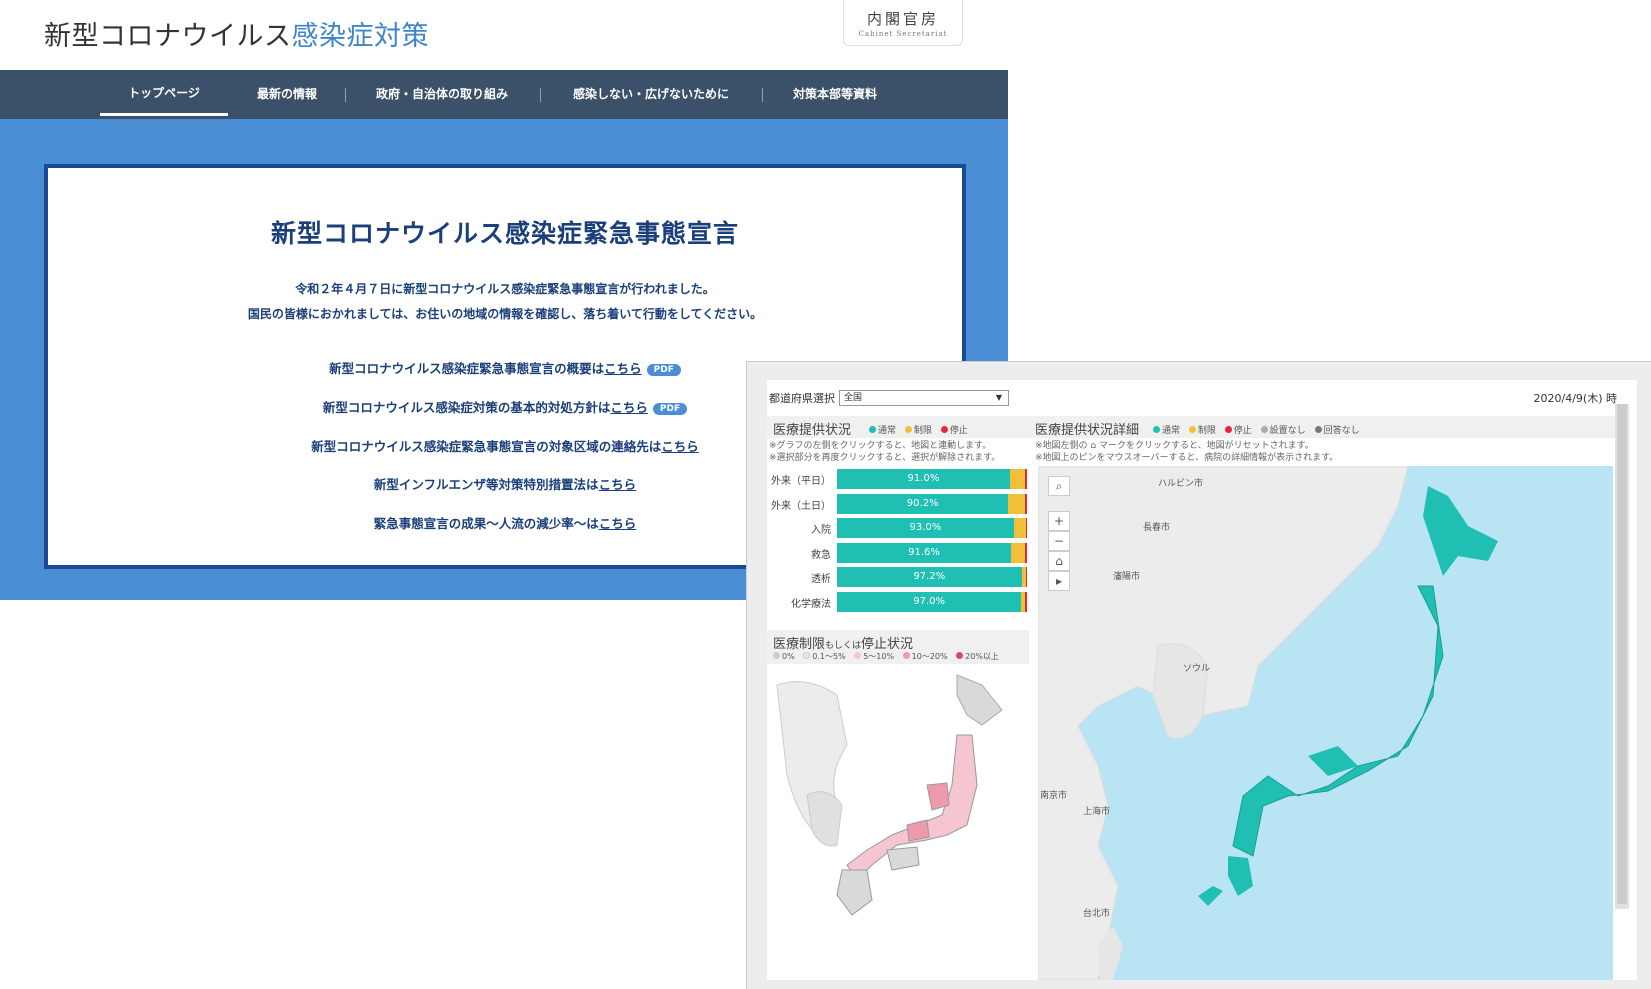 This screenshot has width=1651, height=989. What do you see at coordinates (923, 479) in the screenshot?
I see `bar-normal-segment: 91.0%` at bounding box center [923, 479].